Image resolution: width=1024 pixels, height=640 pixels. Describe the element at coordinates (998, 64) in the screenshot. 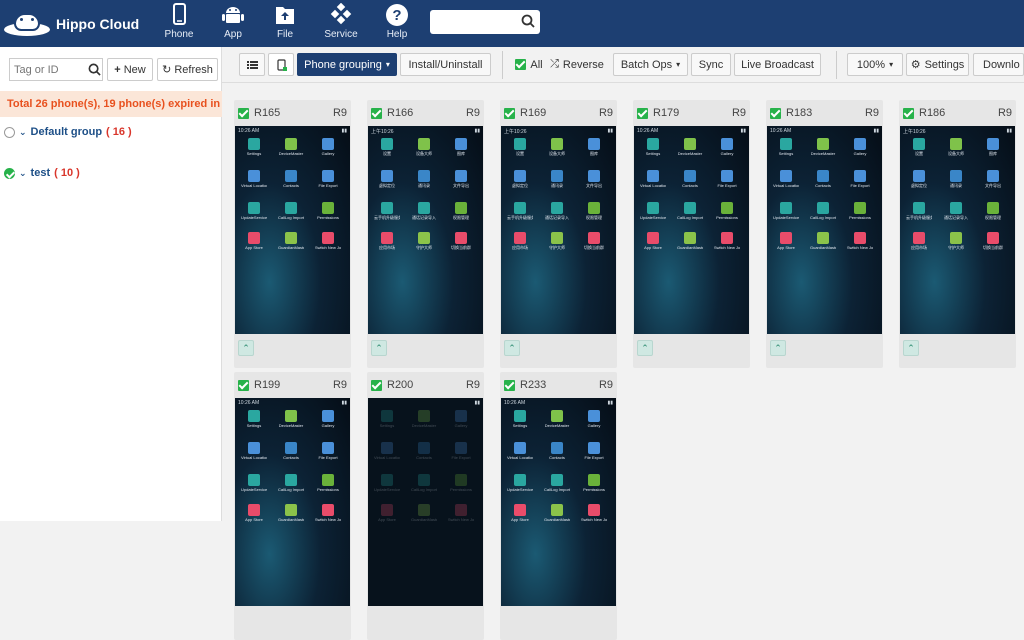

I see `download-button: Downlo` at that location.